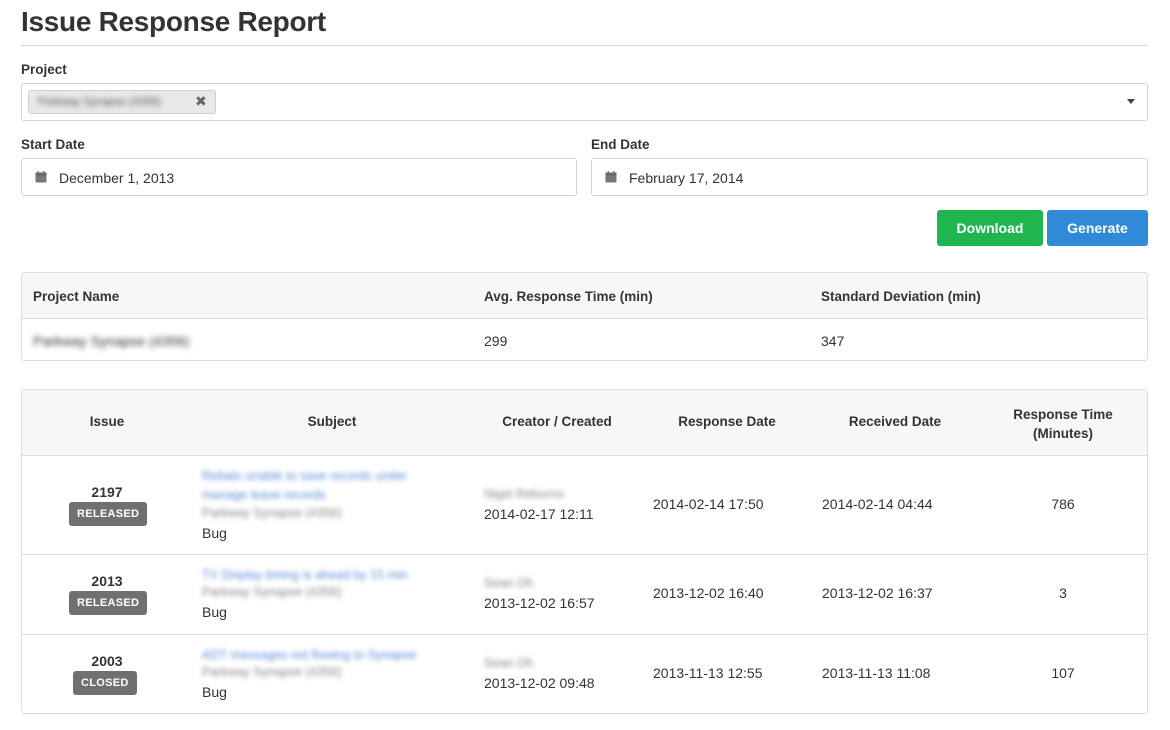 The height and width of the screenshot is (730, 1170). I want to click on created-date: 2014-02-17 12:11, so click(539, 514).